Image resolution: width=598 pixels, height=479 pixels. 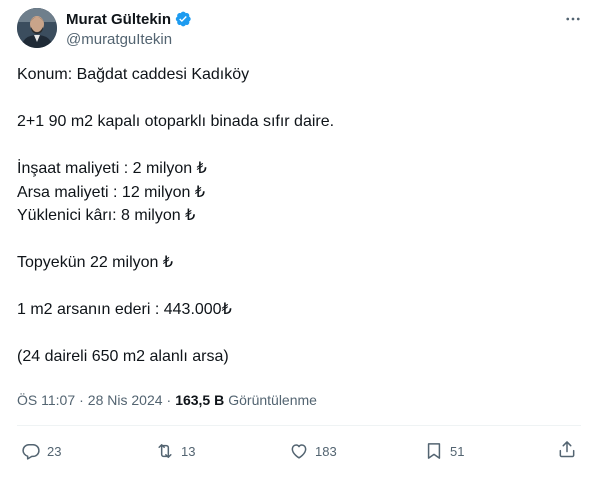 I want to click on bookmark-button: 51, so click(x=444, y=451).